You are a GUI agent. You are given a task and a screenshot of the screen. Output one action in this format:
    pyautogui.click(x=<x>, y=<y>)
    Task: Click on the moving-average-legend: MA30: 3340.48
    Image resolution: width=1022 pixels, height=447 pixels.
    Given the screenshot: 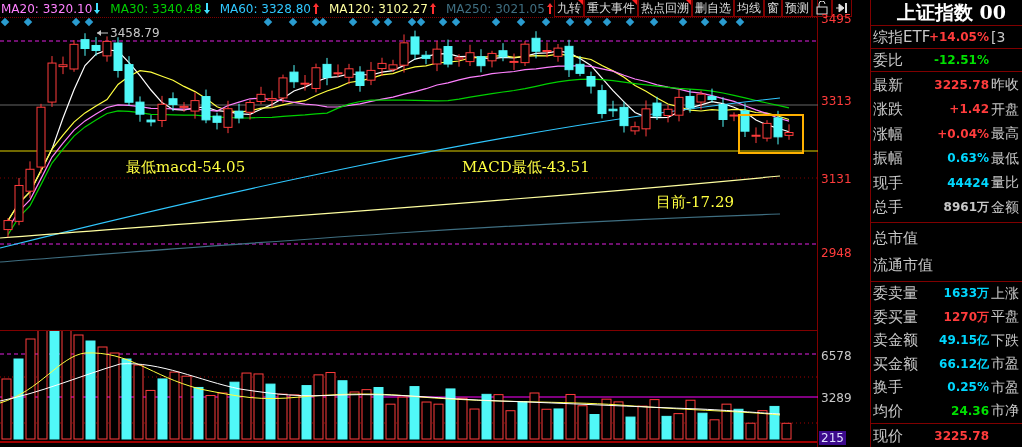 What is the action you would take?
    pyautogui.click(x=156, y=8)
    